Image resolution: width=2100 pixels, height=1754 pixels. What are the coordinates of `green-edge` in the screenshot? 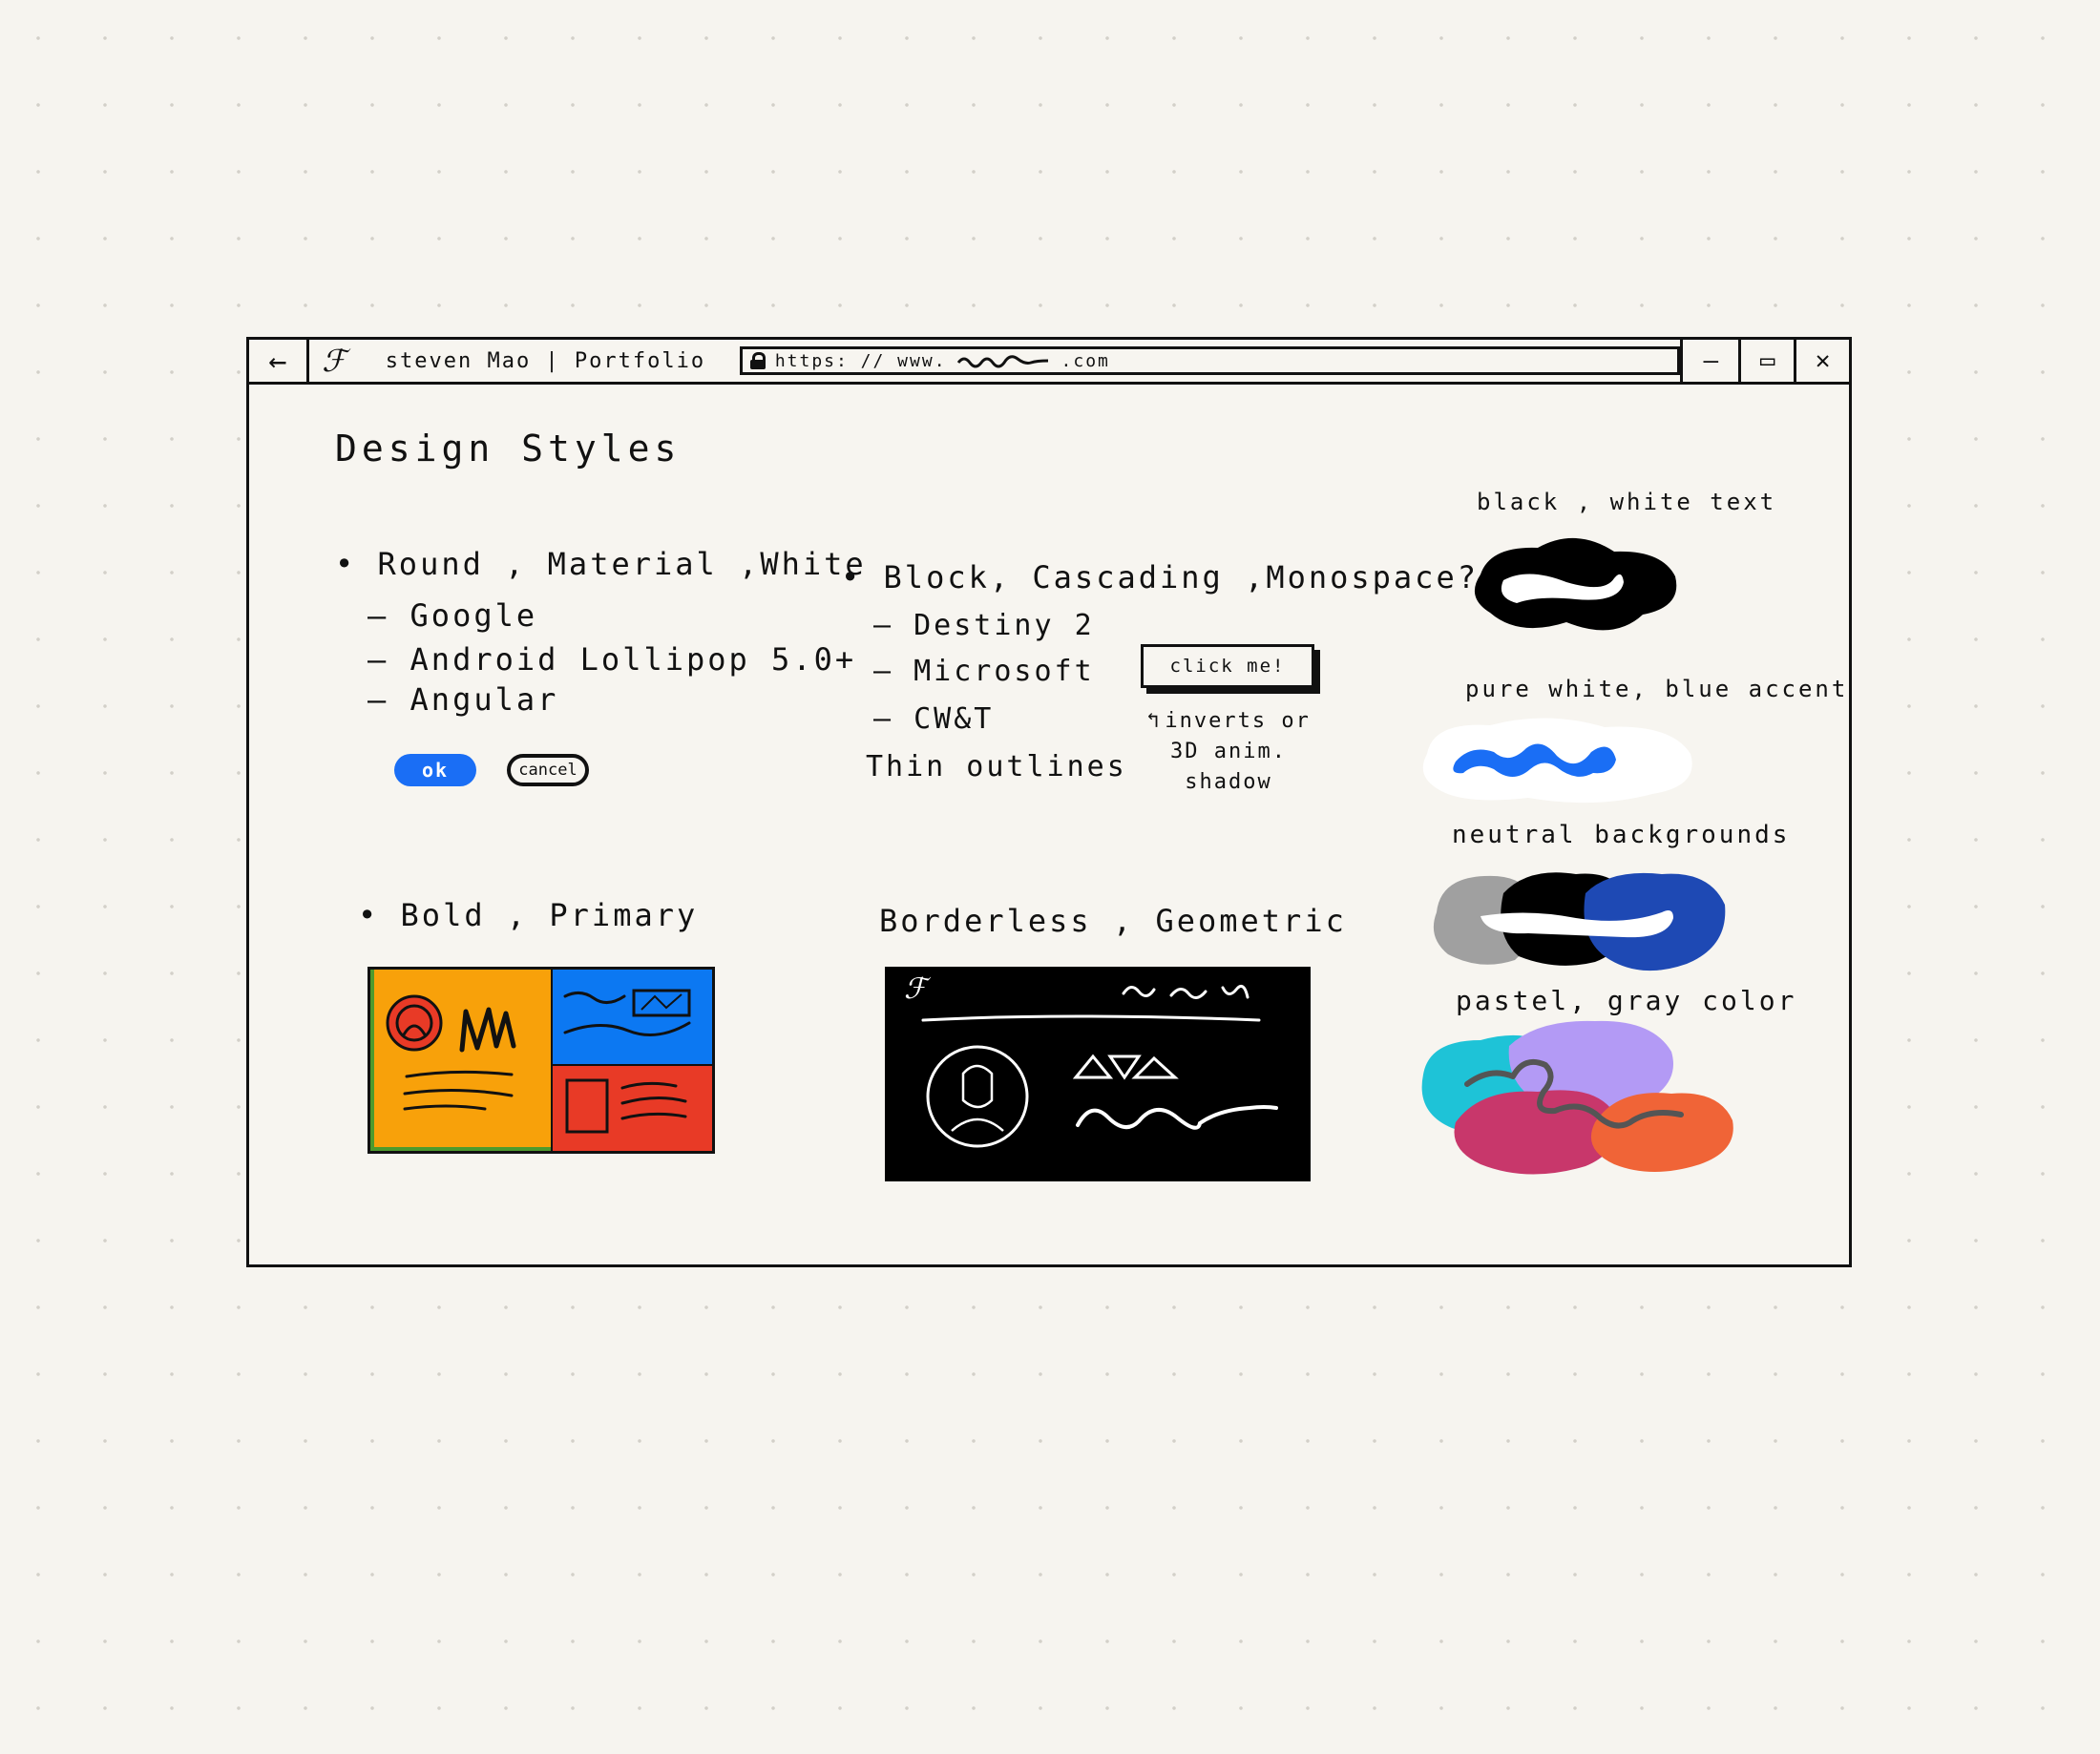 It's located at (372, 1060).